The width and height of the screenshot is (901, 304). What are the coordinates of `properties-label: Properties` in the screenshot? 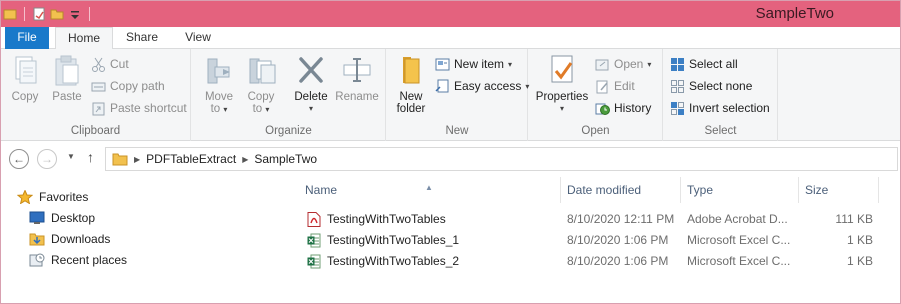 It's located at (562, 97).